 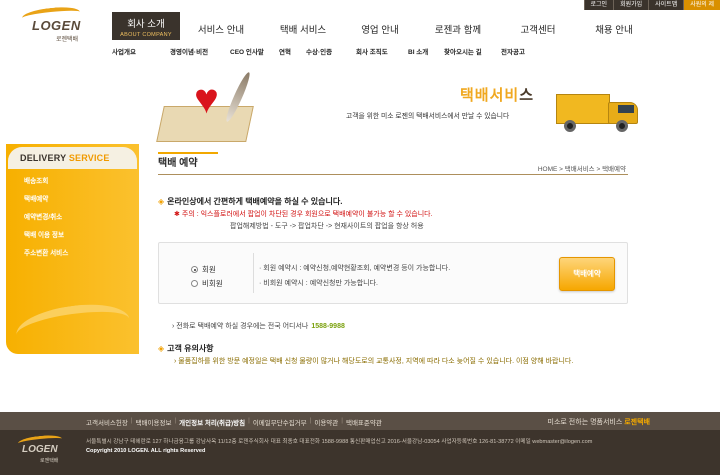 I want to click on util-sitemap: 사이트맵, so click(x=666, y=5).